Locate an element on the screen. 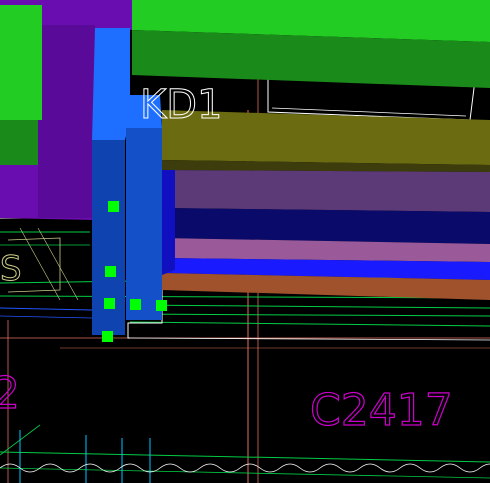  column-tag: C2417 is located at coordinates (381, 410).